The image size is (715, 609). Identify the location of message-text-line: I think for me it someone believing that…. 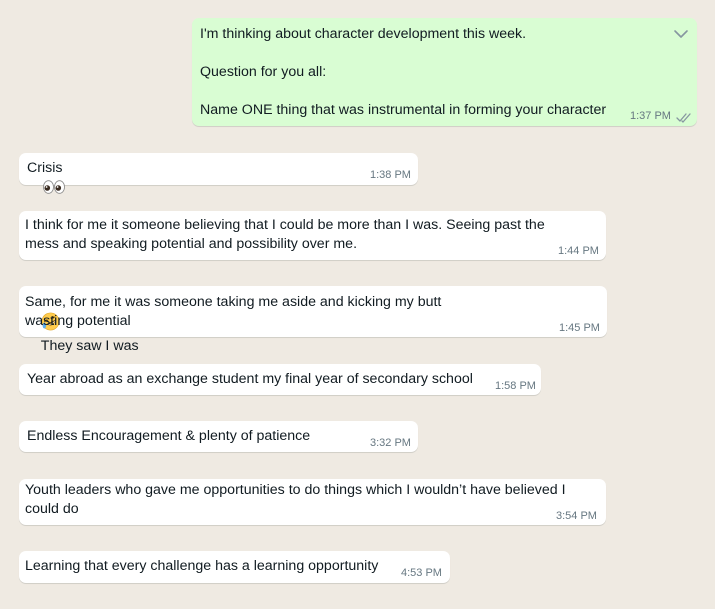
(285, 225).